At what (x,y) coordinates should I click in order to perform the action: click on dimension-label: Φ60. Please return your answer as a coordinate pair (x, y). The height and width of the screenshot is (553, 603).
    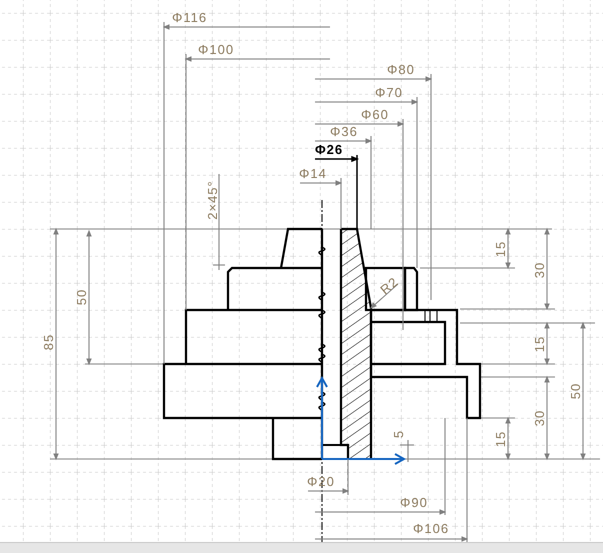
    Looking at the image, I should click on (375, 114).